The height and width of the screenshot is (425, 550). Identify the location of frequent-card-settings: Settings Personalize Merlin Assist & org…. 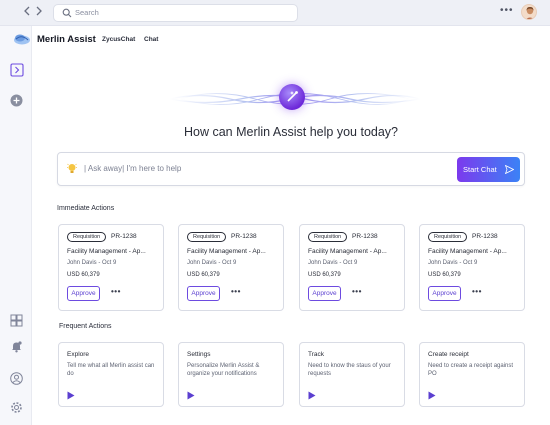
(231, 374).